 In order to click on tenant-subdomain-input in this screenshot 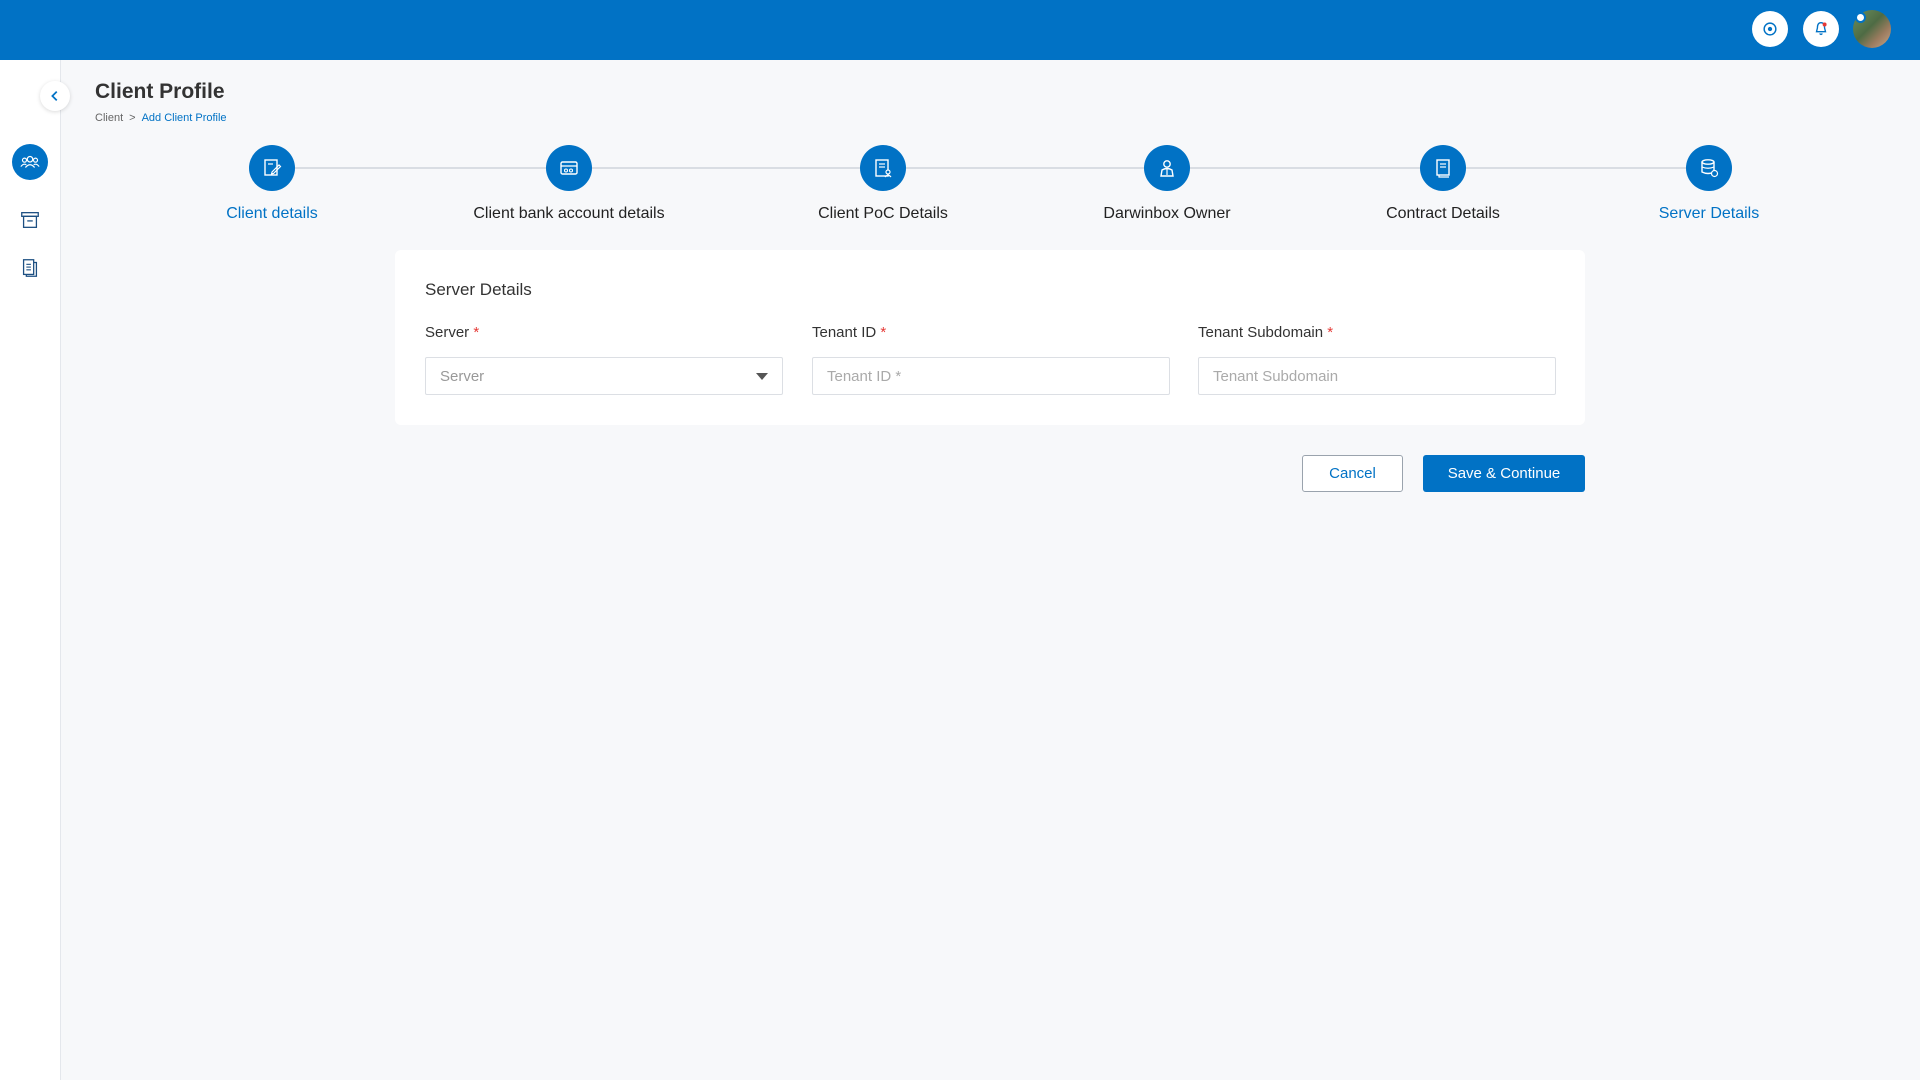, I will do `click(1377, 376)`.